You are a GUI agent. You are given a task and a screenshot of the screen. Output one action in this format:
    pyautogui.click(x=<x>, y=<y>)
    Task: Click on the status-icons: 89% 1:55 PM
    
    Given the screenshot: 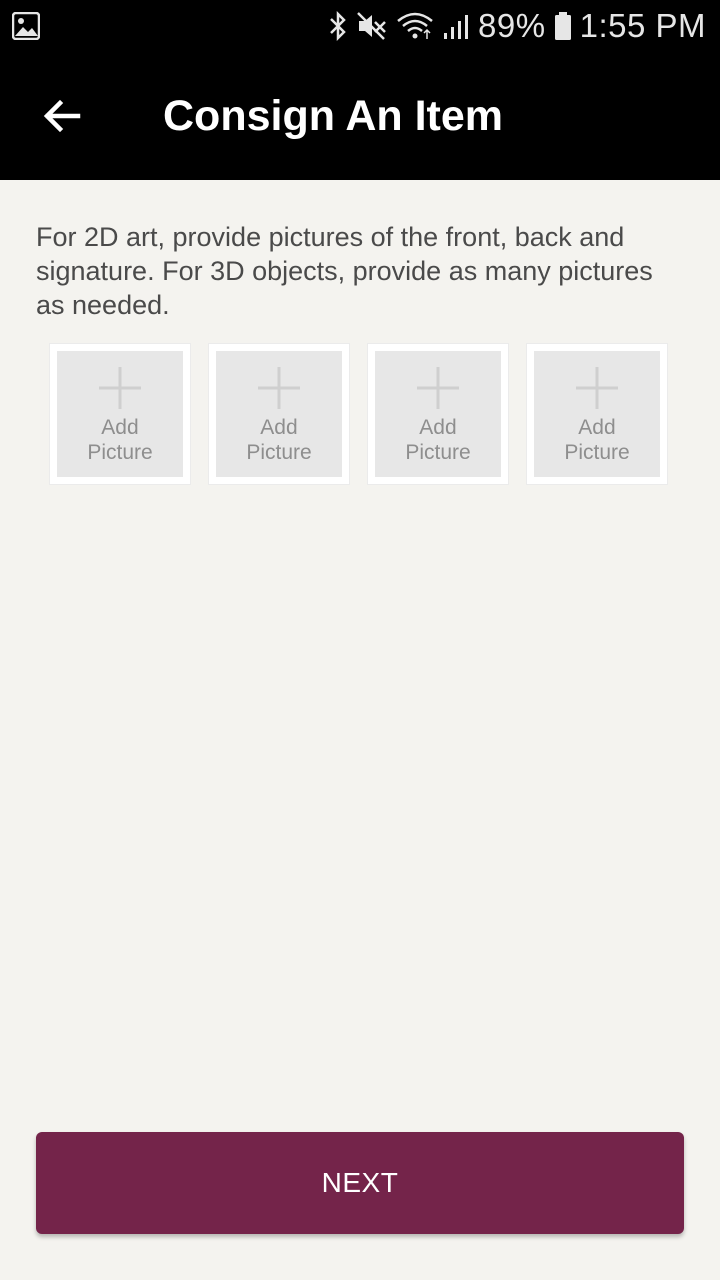 What is the action you would take?
    pyautogui.click(x=517, y=26)
    